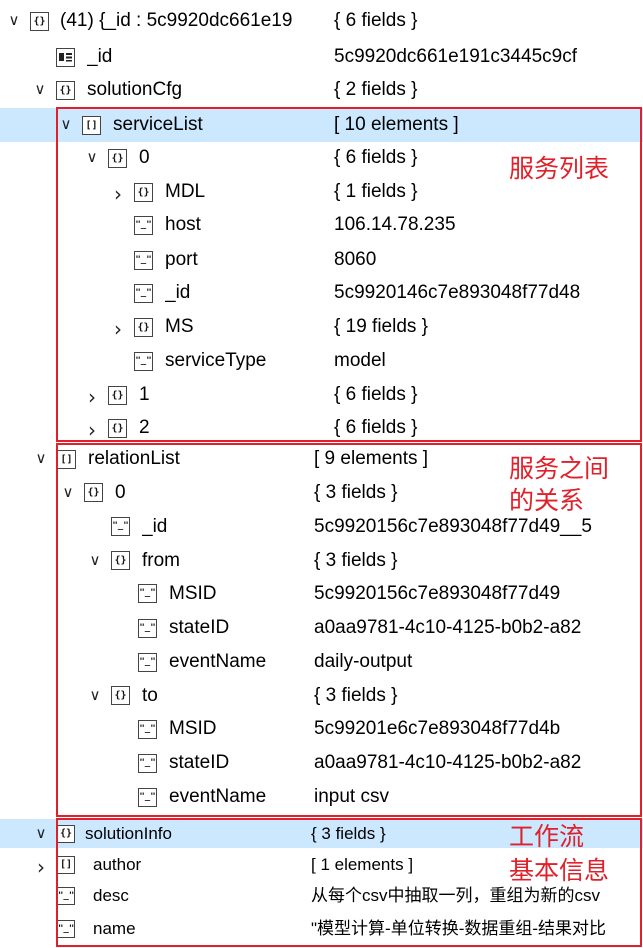 The height and width of the screenshot is (948, 643). I want to click on field-value: "模型计算-单位转换-数据重组-结果对比, so click(459, 928).